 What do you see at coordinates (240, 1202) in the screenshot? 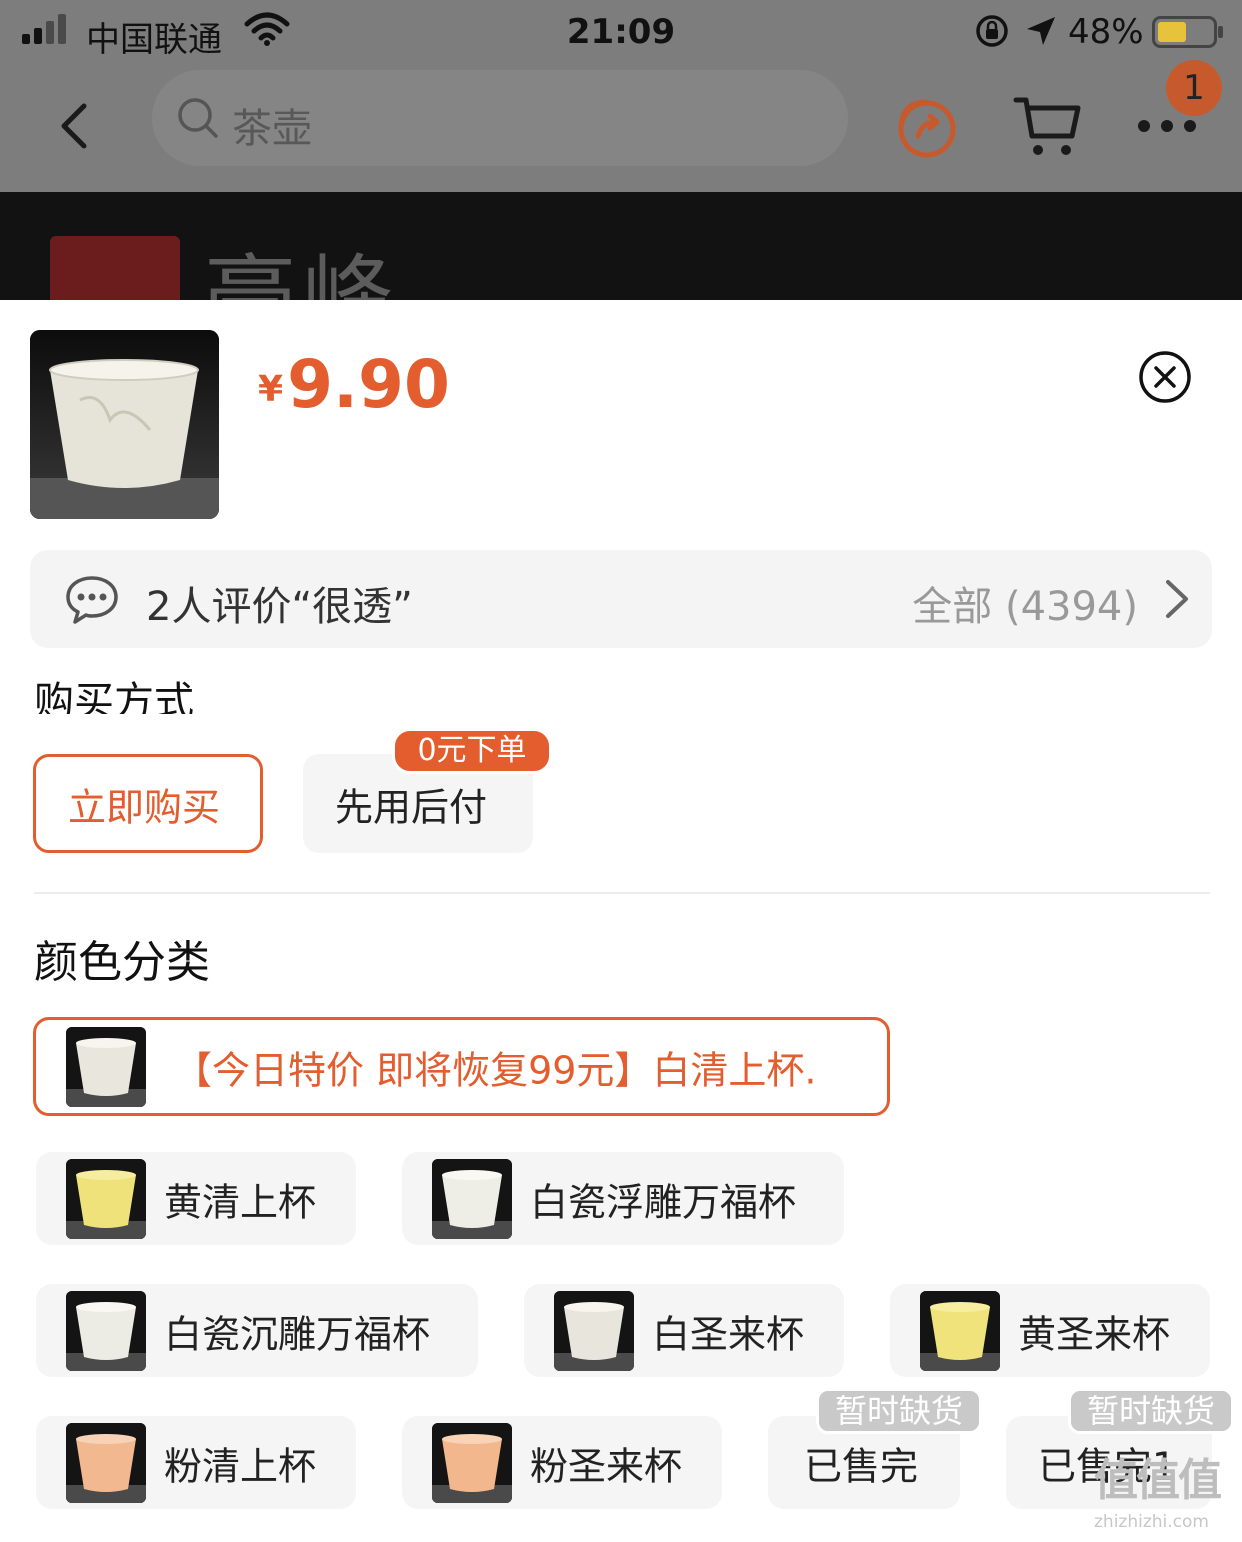
I see `option-label: 黄清上杯` at bounding box center [240, 1202].